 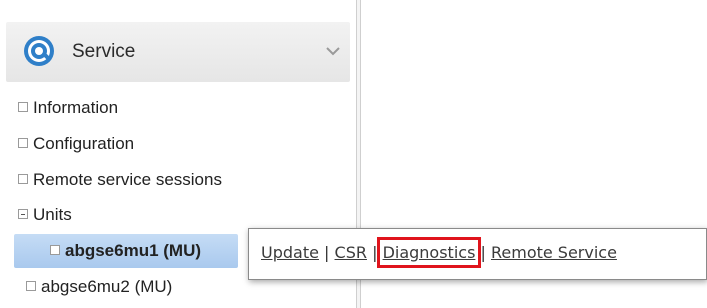 I want to click on service-section-header: Service, so click(x=178, y=52).